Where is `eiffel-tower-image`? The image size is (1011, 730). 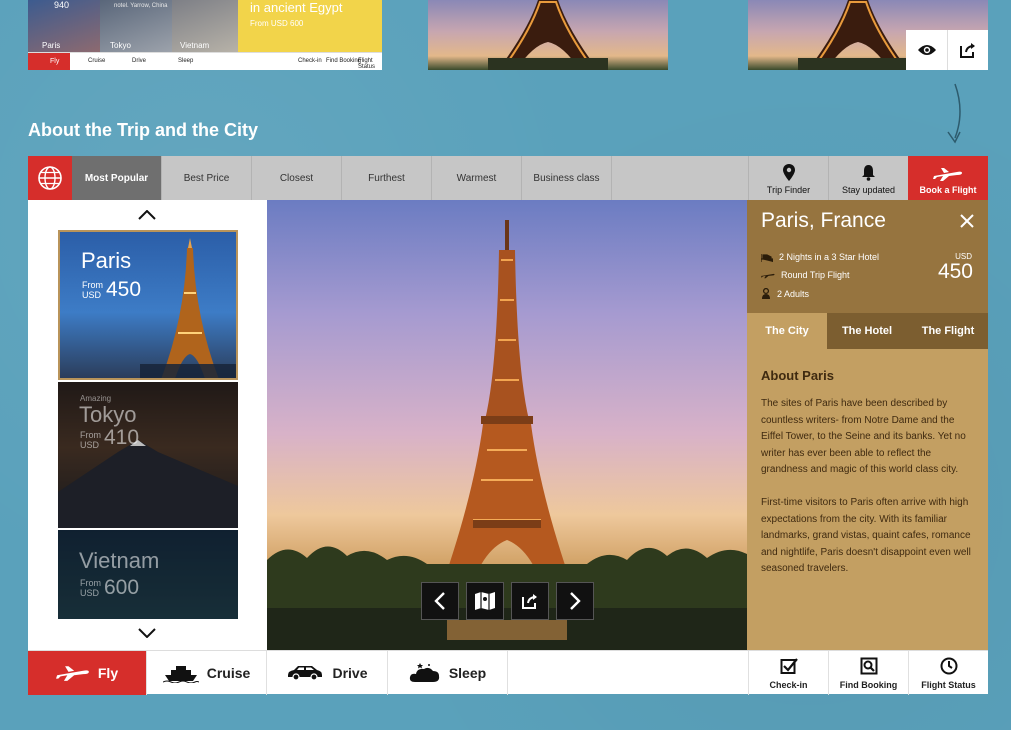 eiffel-tower-image is located at coordinates (188, 308).